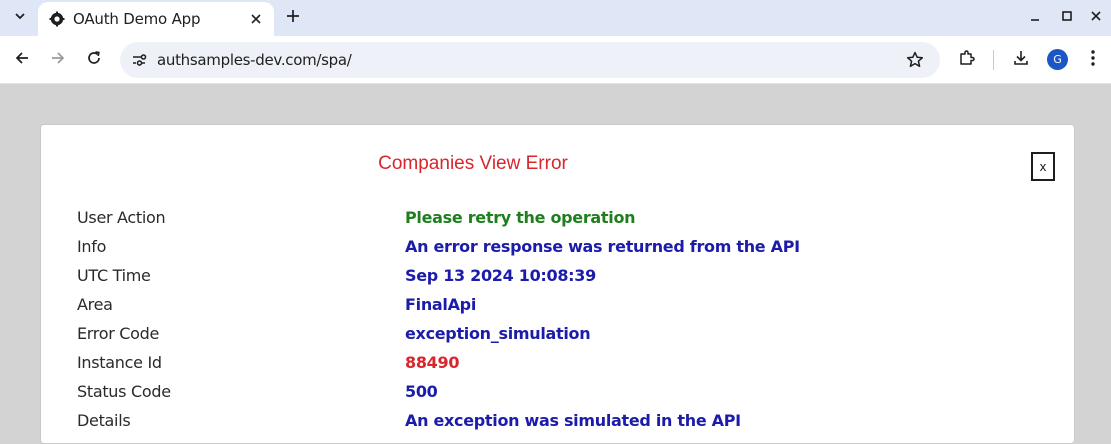 Image resolution: width=1111 pixels, height=444 pixels. I want to click on plus-icon, so click(293, 18).